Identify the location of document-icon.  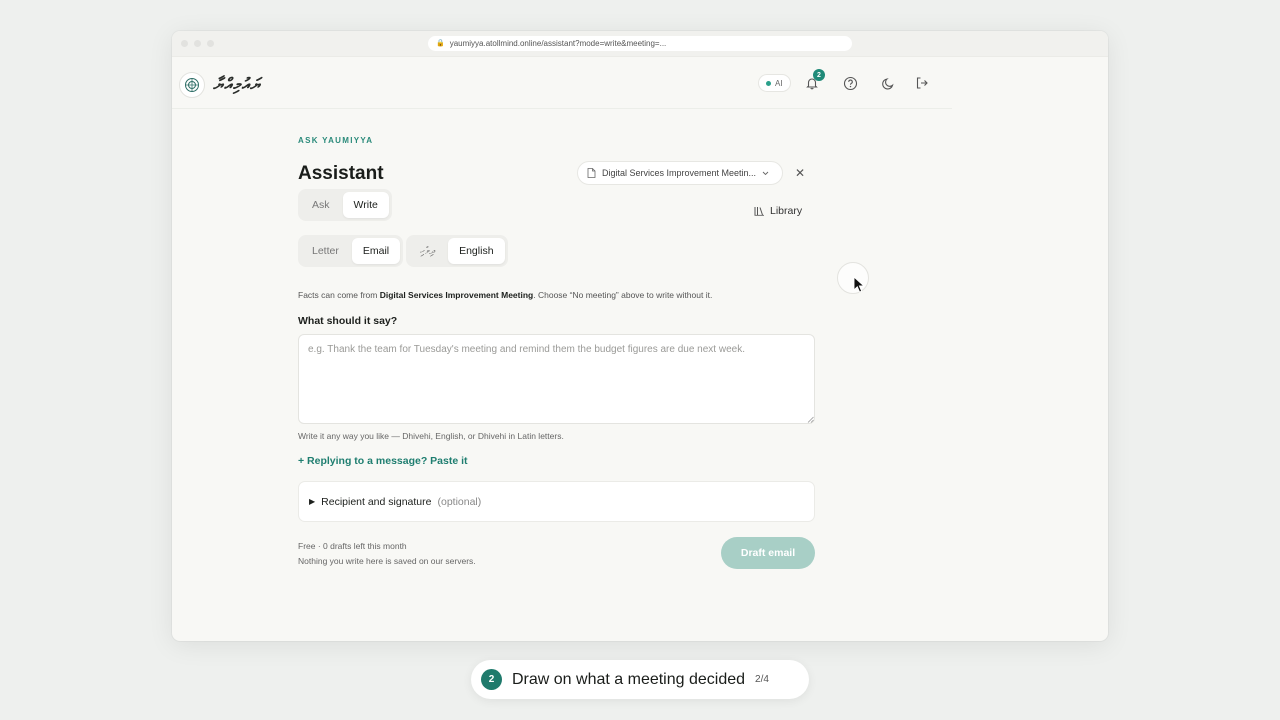
(591, 173).